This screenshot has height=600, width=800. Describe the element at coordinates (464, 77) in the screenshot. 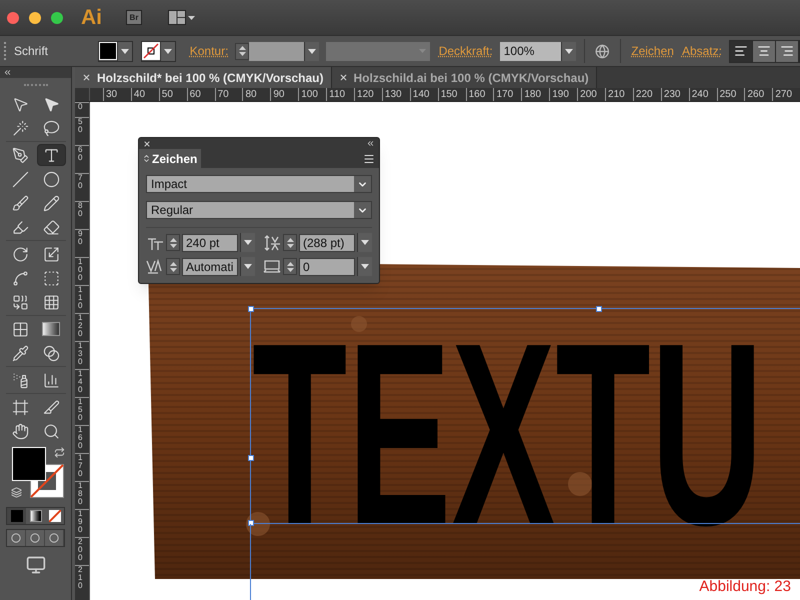

I see `document-tab: Holzschild.ai bei 100 % (CMYK/Vorschau)` at that location.